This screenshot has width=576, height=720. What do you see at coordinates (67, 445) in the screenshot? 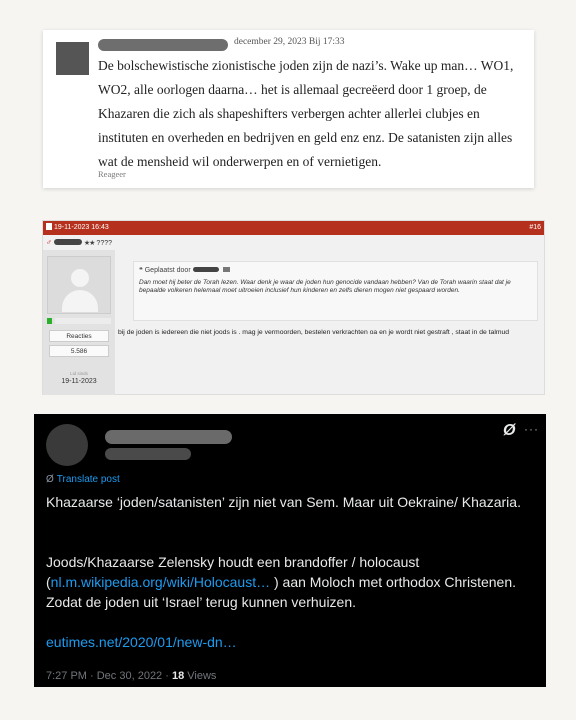
I see `tweet-avatar` at bounding box center [67, 445].